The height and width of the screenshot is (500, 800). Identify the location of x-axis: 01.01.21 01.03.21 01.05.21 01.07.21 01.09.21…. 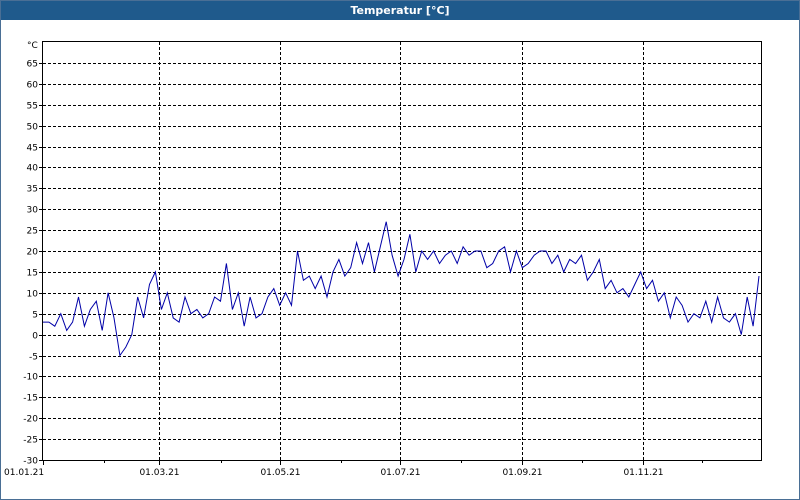
(353, 469).